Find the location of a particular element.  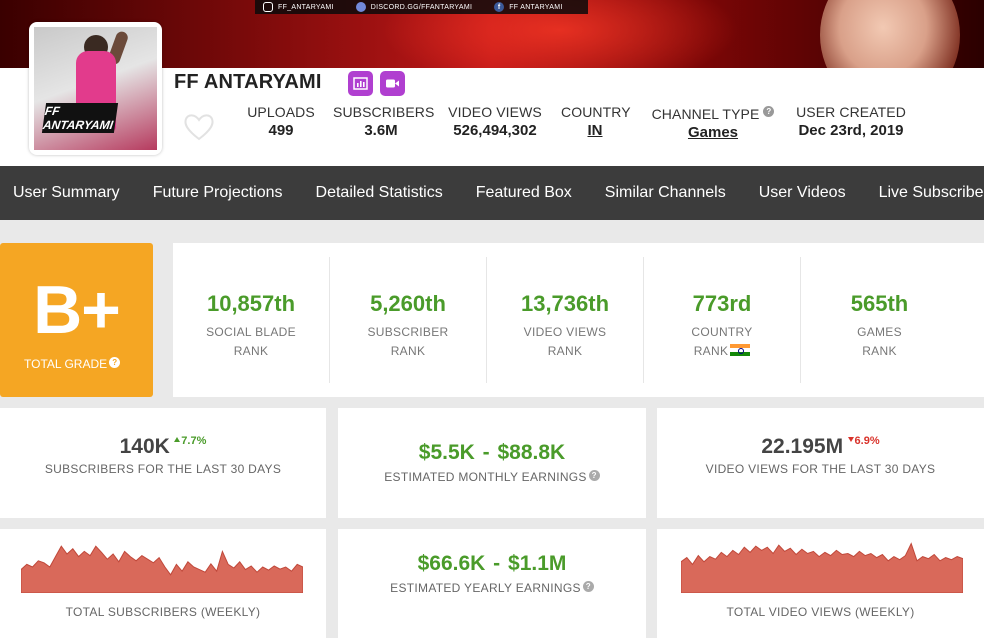

instagram-link: FF_ANTARYAMI is located at coordinates (298, 7).